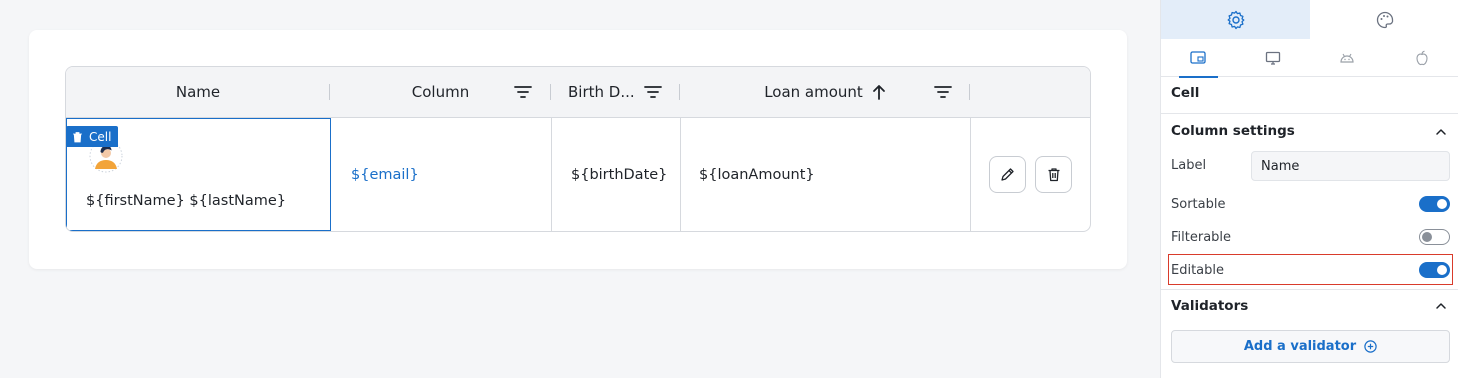 This screenshot has height=378, width=1458. I want to click on column-header-email: Column, so click(440, 92).